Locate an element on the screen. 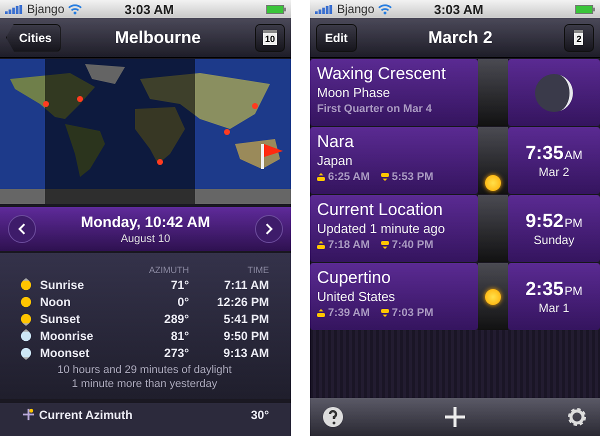 The height and width of the screenshot is (436, 600). event-time: 12:26 PM is located at coordinates (242, 301).